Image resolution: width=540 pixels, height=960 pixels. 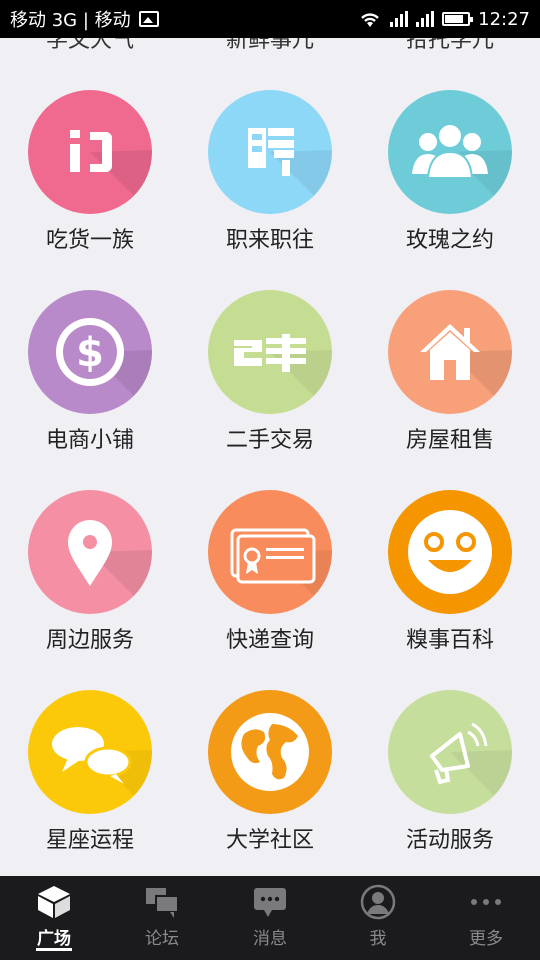 I want to click on chat-bubbles-icon, so click(x=102, y=770).